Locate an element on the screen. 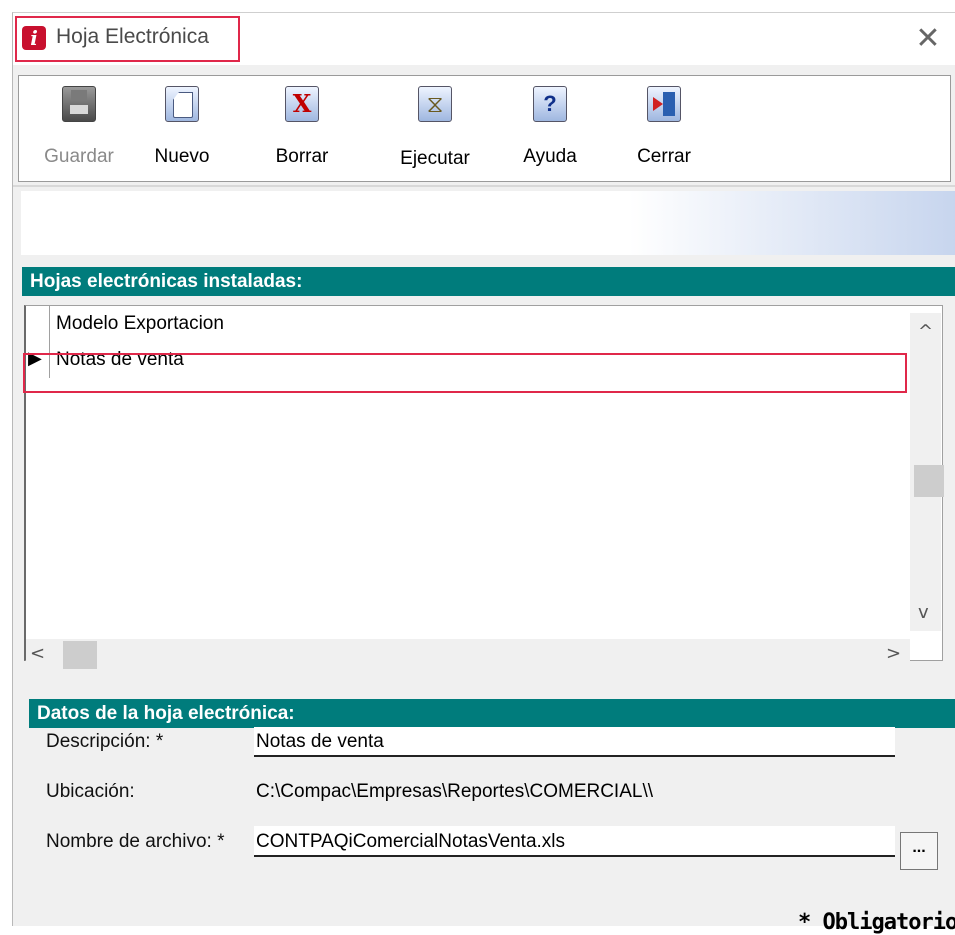 This screenshot has height=935, width=955. toolbar-divider is located at coordinates (484, 186).